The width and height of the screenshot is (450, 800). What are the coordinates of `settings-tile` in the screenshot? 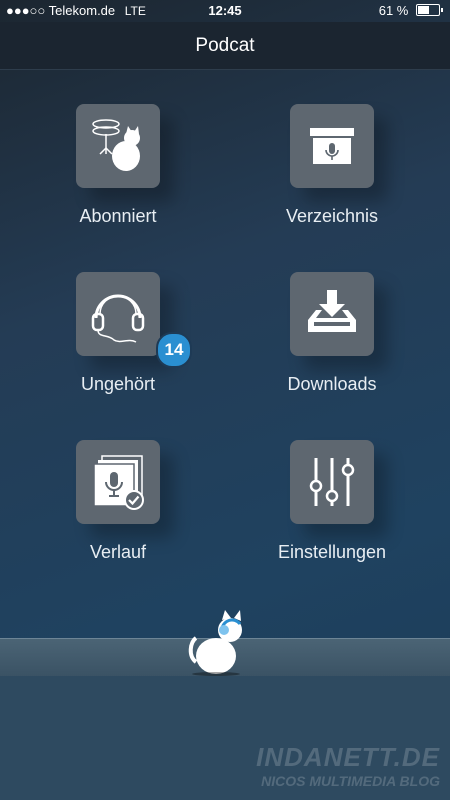 It's located at (332, 482).